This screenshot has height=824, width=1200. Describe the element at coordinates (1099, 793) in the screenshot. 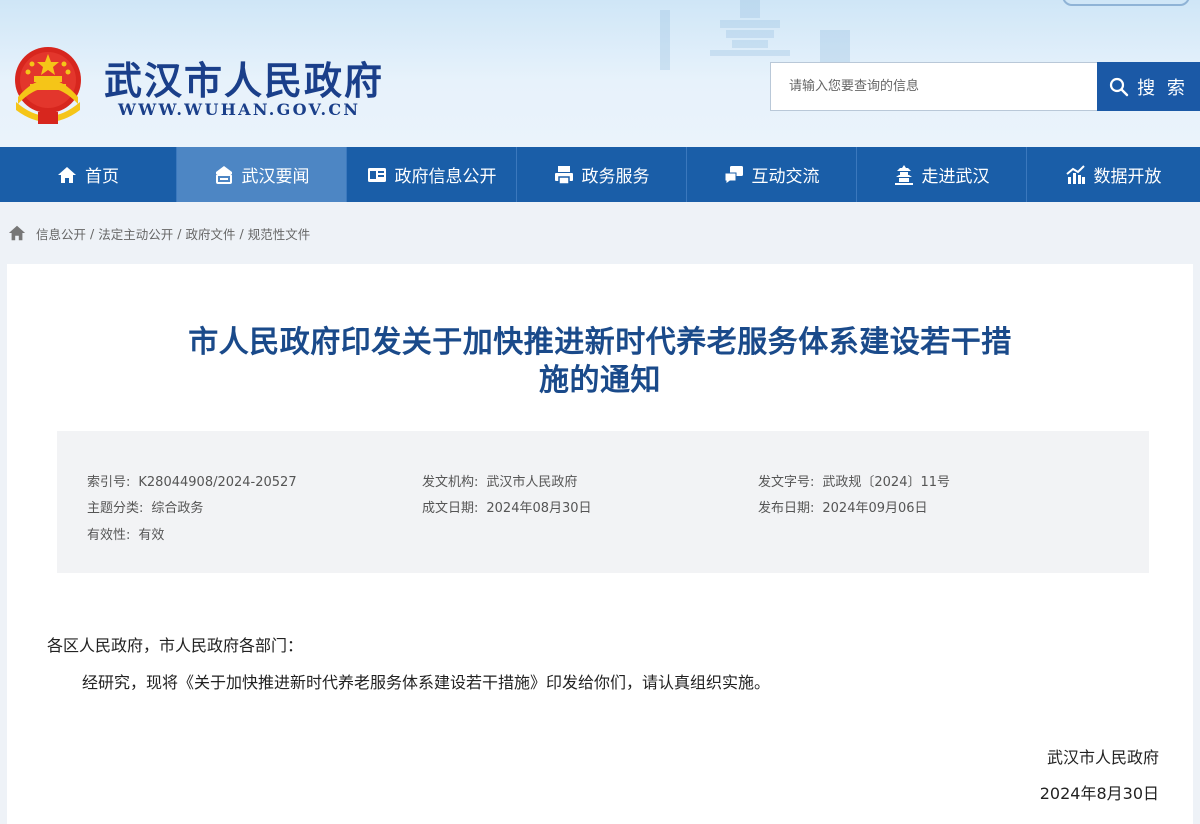

I see `sign-date: 2024年8月30日` at that location.